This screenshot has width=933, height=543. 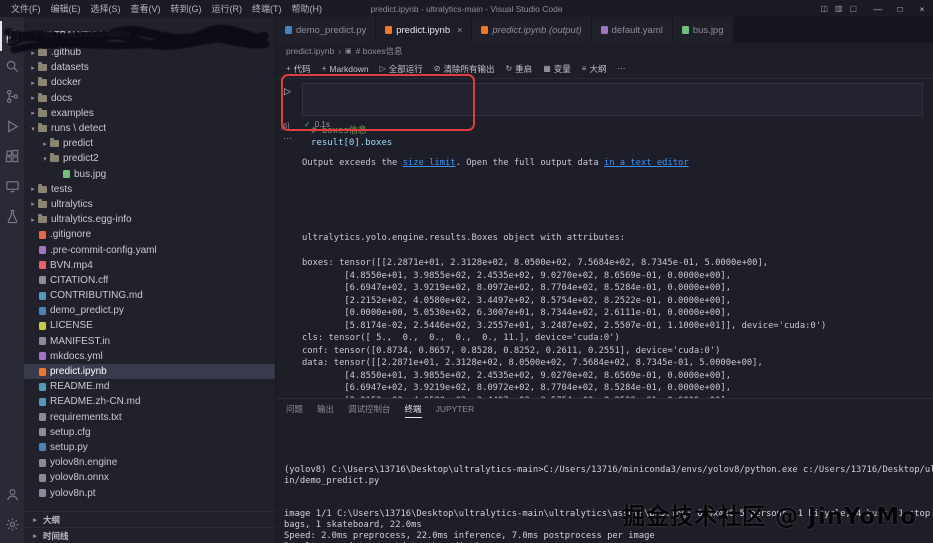 What do you see at coordinates (186, 8) in the screenshot?
I see `menu-item: 转到(G)` at bounding box center [186, 8].